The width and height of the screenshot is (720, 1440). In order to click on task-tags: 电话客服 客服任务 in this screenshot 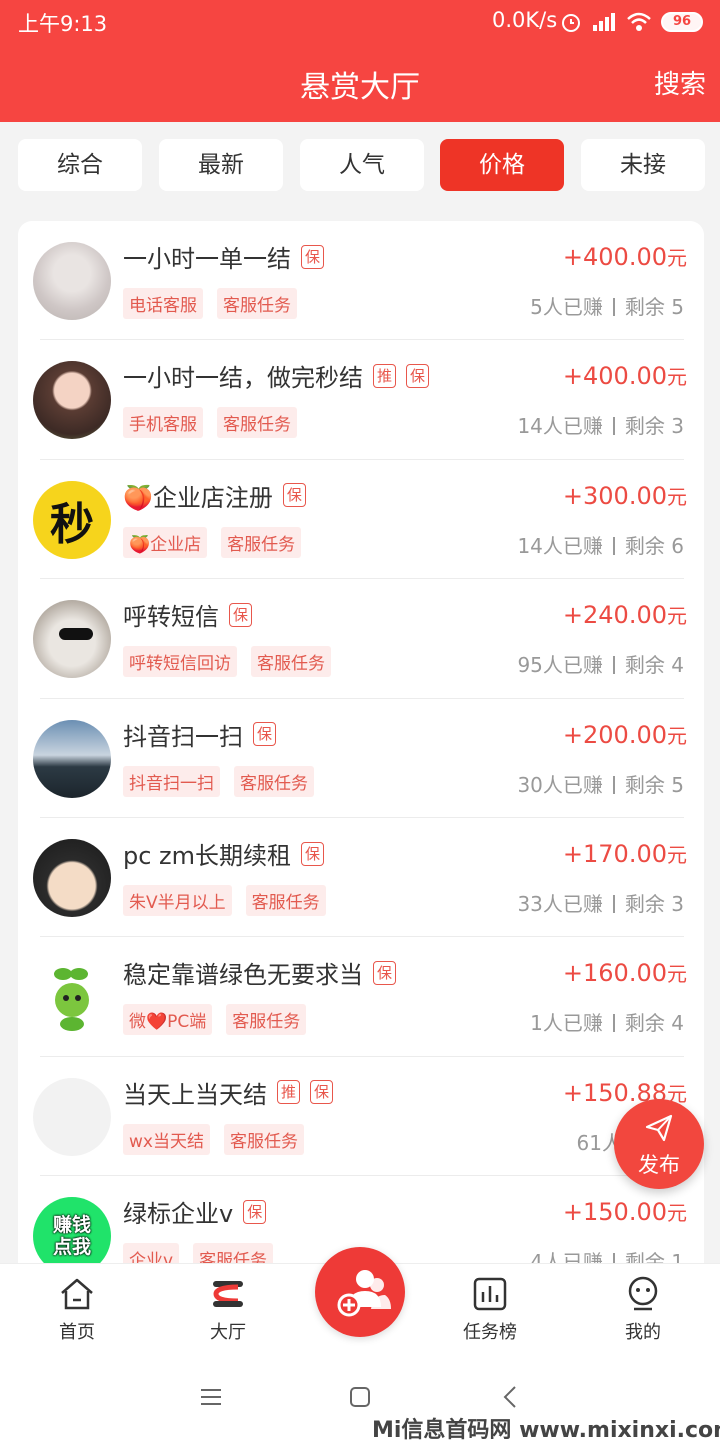, I will do `click(210, 303)`.